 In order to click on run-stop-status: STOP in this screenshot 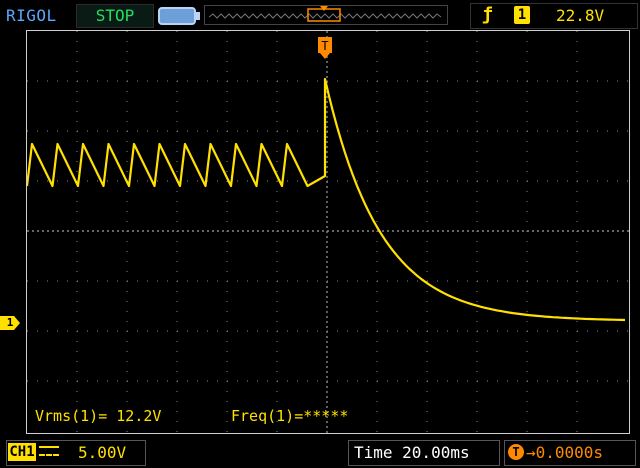, I will do `click(115, 16)`.